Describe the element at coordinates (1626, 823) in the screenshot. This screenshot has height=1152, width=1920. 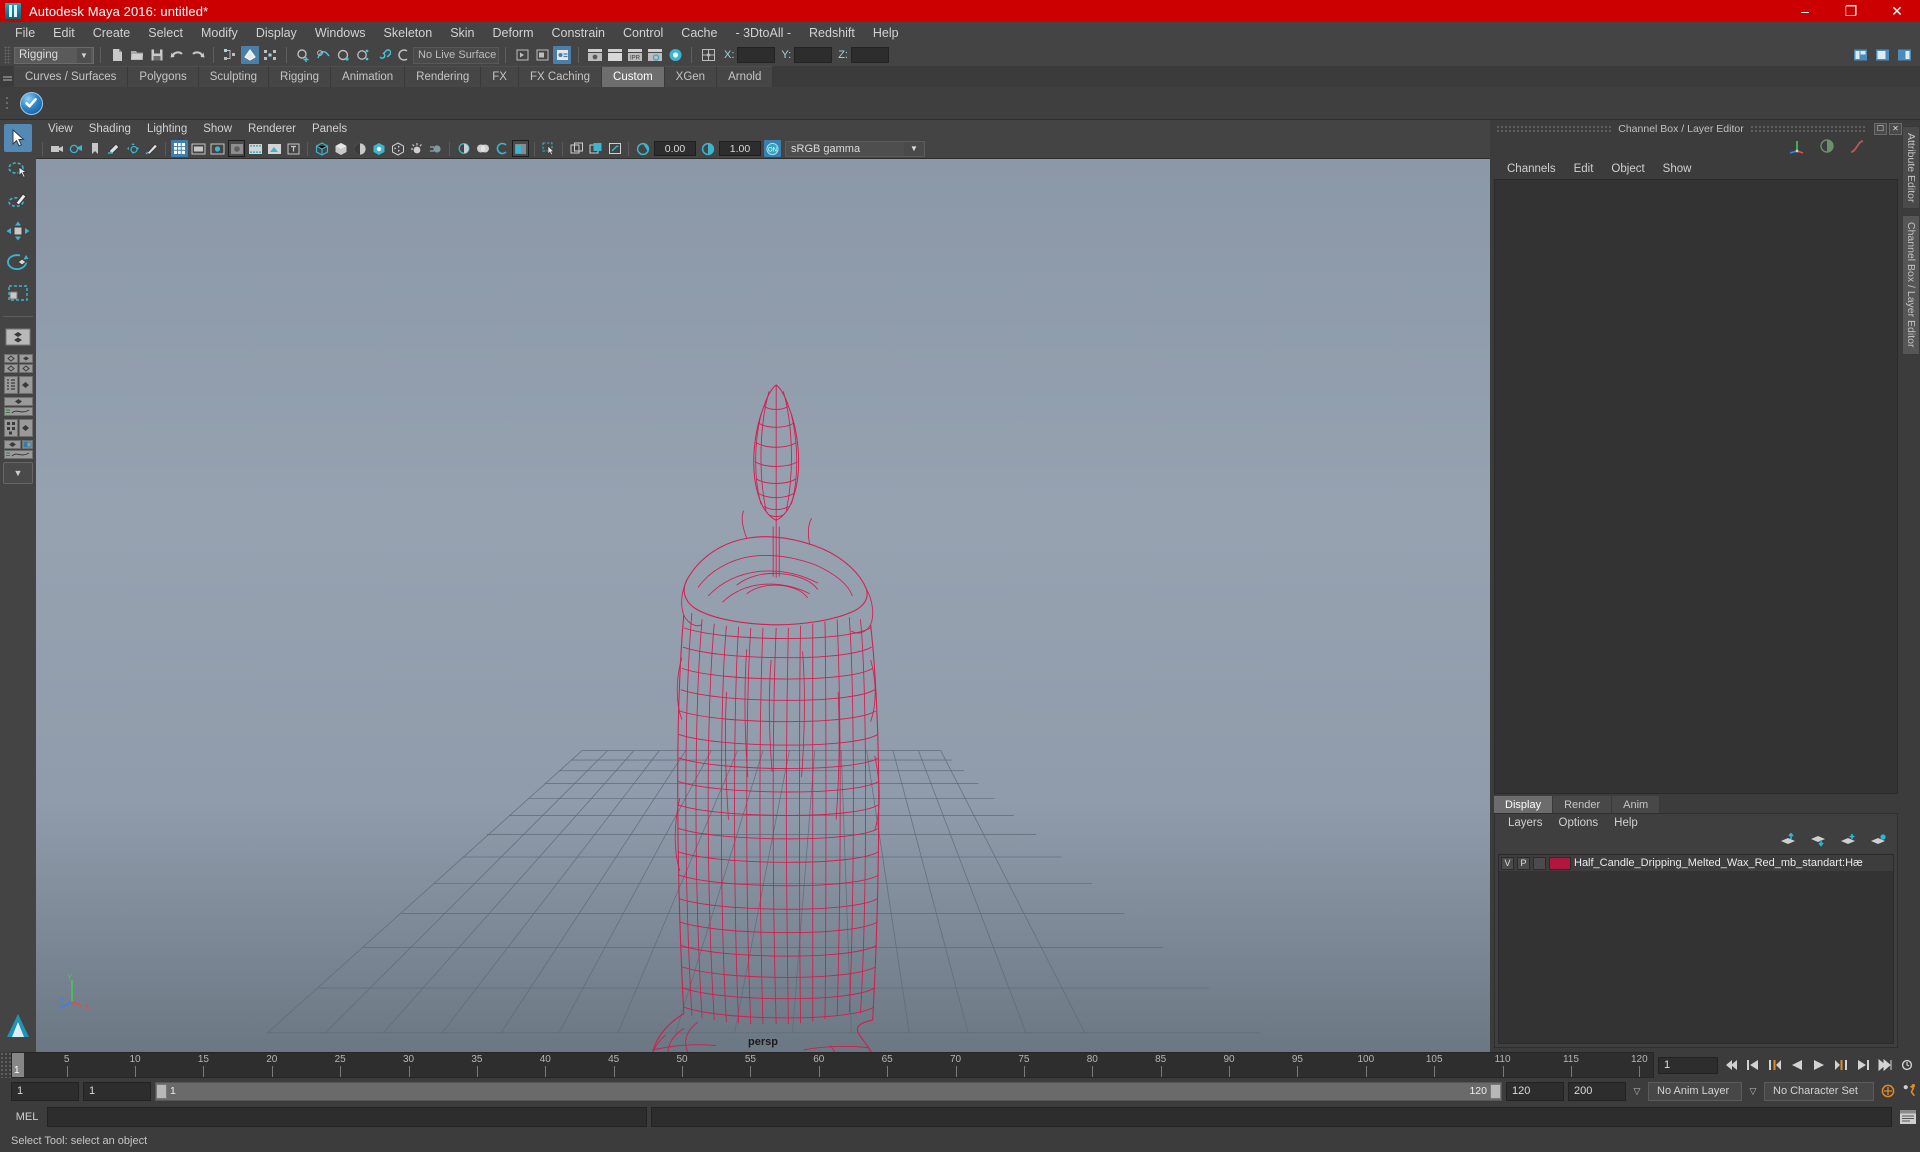
I see `layer-menu-help: Help` at that location.